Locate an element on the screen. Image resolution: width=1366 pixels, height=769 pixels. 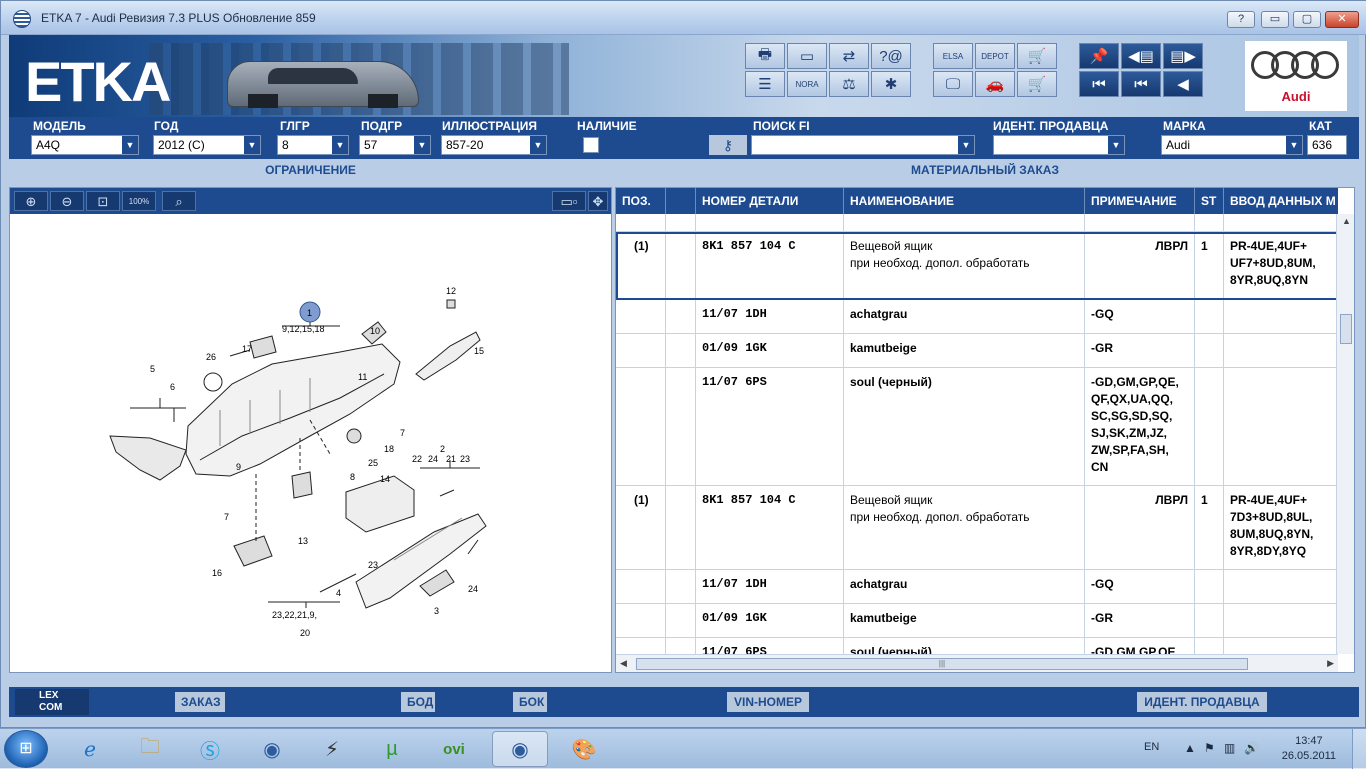
volume-icon: 🔊 is located at coordinates (1251, 748).